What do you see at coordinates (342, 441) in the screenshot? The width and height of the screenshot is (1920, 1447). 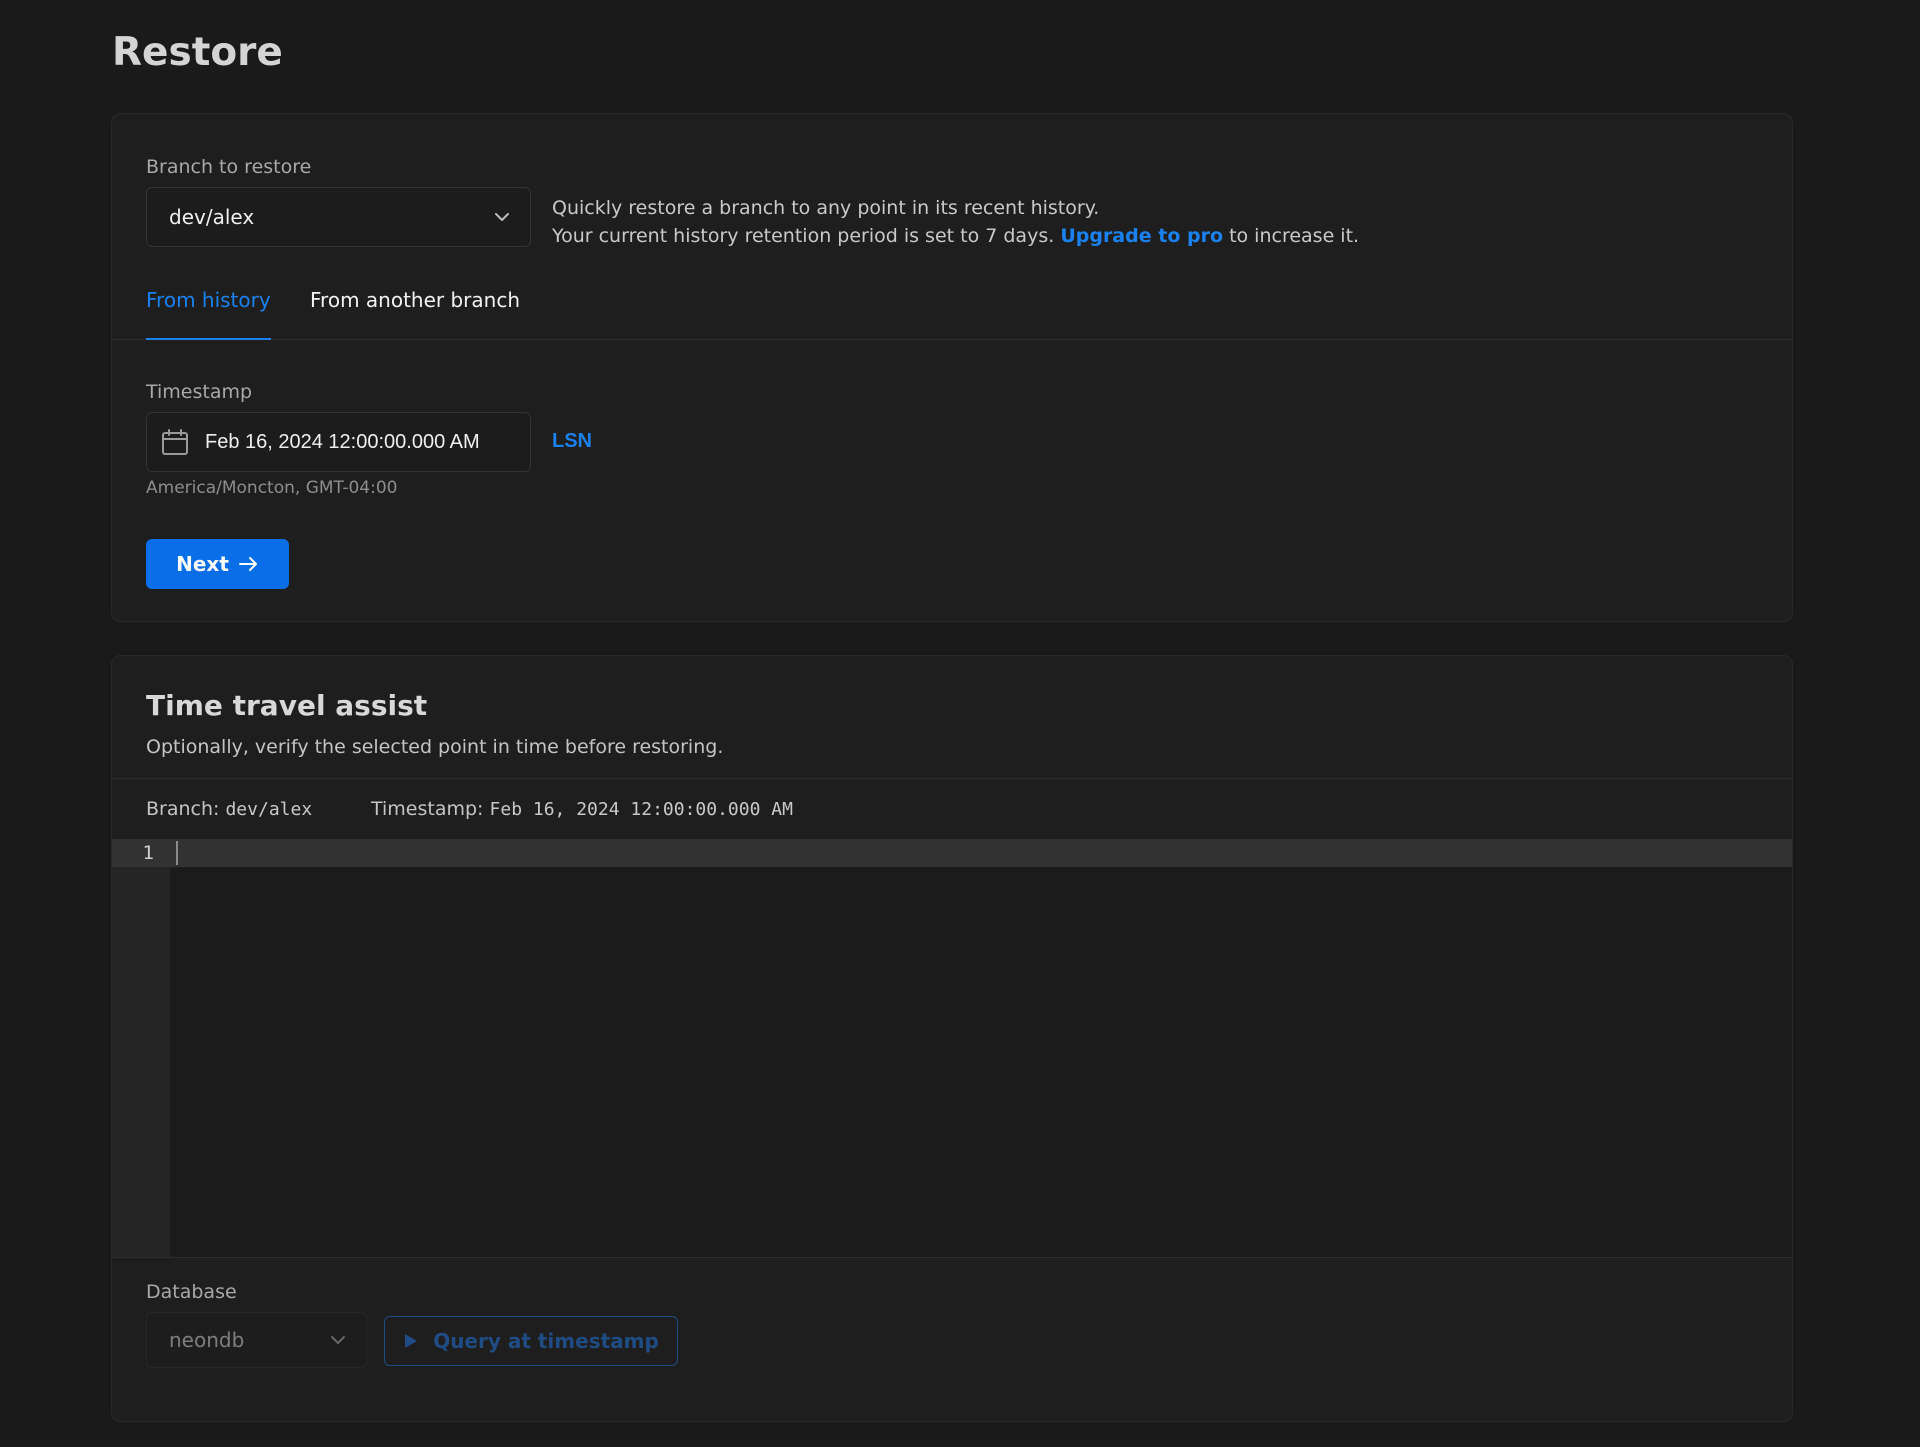 I see `timestamp-value: Feb 16, 2024 12:00:00.000 AM` at bounding box center [342, 441].